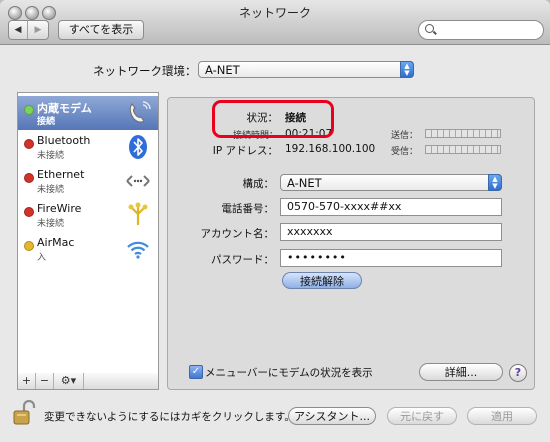  I want to click on receive-activity-indicator, so click(463, 149).